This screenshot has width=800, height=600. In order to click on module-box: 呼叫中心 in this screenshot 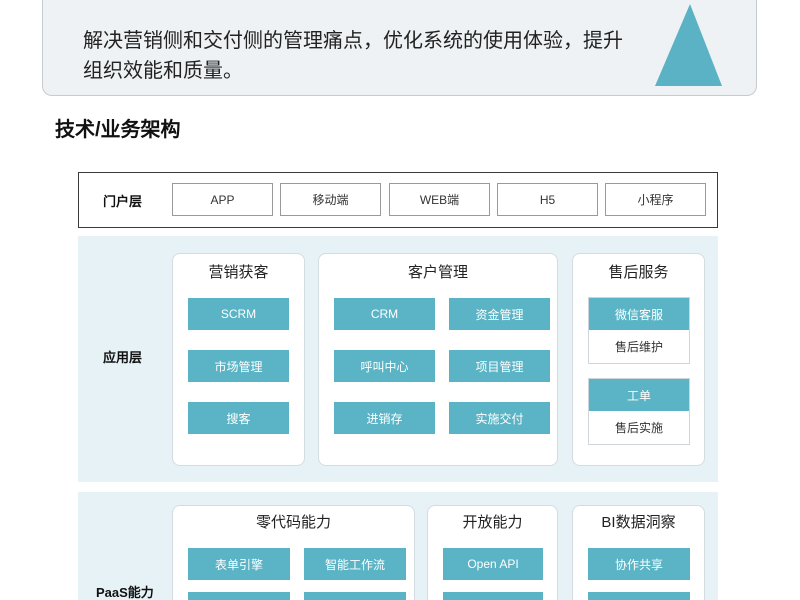, I will do `click(384, 366)`.